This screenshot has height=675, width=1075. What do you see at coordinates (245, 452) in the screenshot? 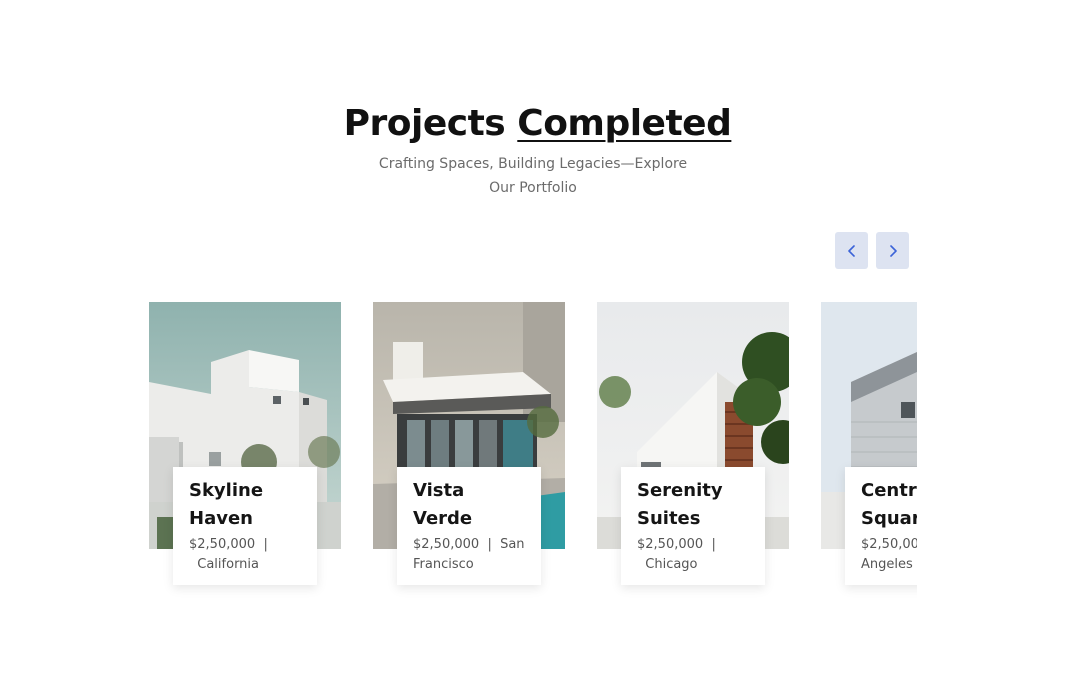
I see `project-card: Skyline Haven $2,50,000 | California` at bounding box center [245, 452].